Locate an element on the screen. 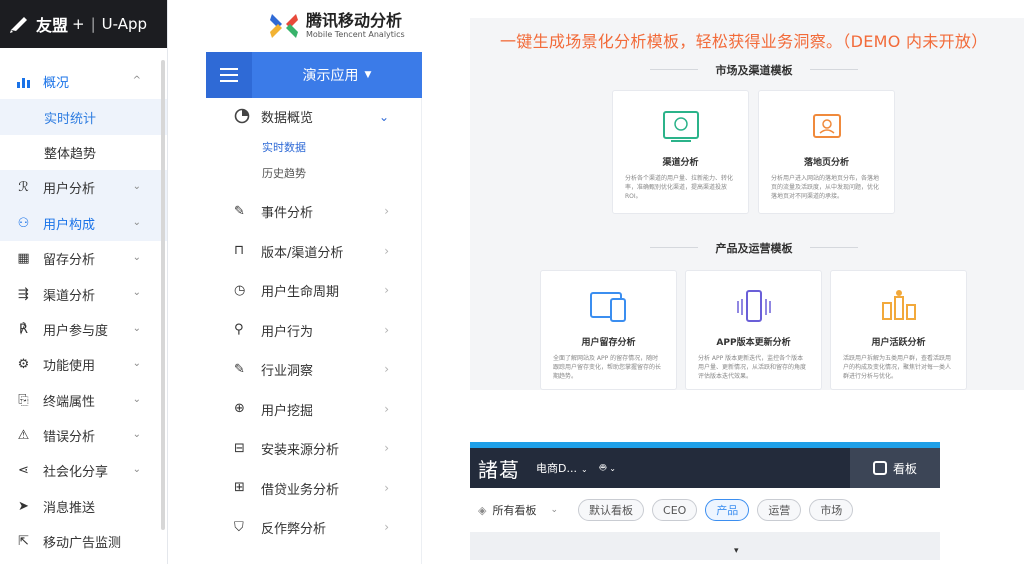 The height and width of the screenshot is (564, 1024). board-button-label: 看板 is located at coordinates (904, 468).